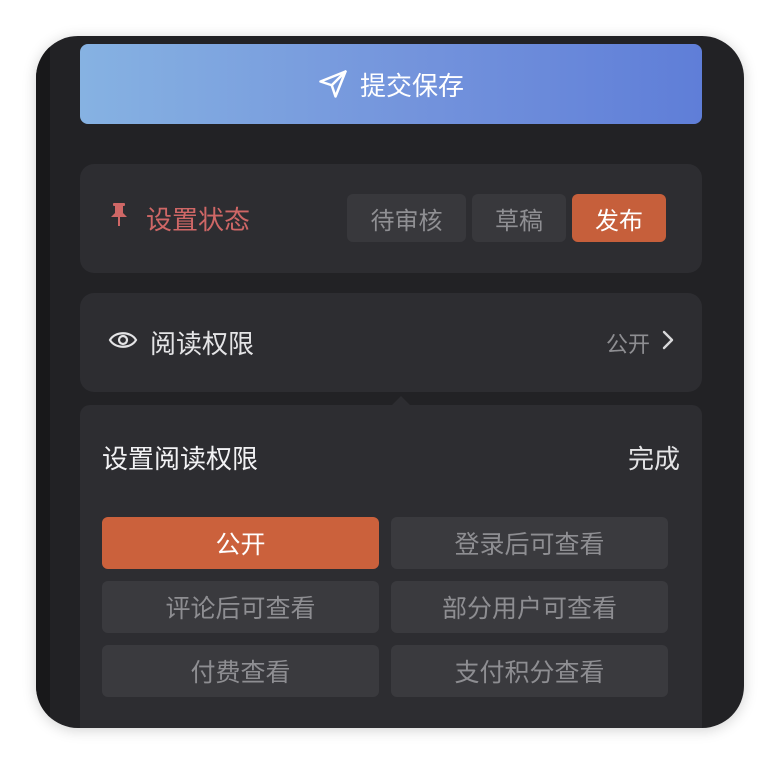 The width and height of the screenshot is (780, 764). Describe the element at coordinates (529, 671) in the screenshot. I see `permission-option-points: 支付积分查看` at that location.